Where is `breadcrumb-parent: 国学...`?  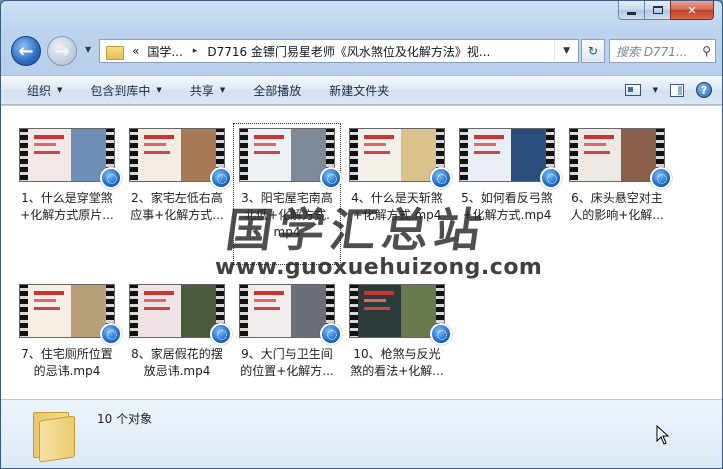 breadcrumb-parent: 国学... is located at coordinates (164, 51).